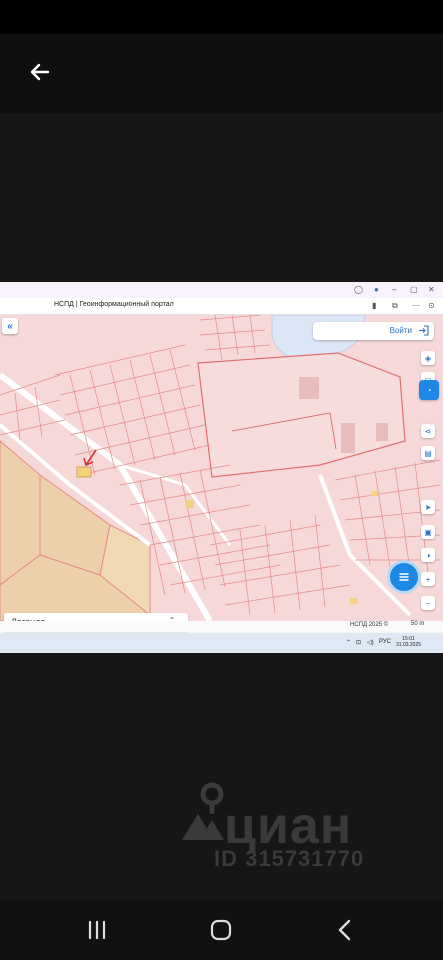  Describe the element at coordinates (221, 290) in the screenshot. I see `browser-titlebar: ◯ ● – ▢ ✕` at that location.